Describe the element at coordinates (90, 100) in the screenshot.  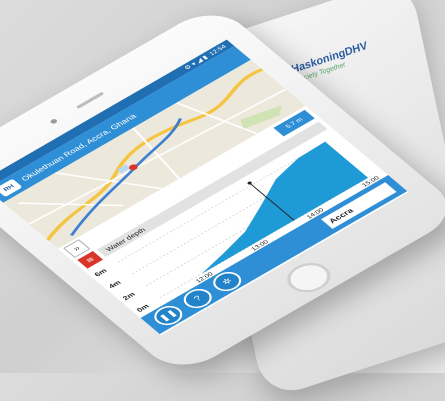
I see `speaker-grille` at that location.